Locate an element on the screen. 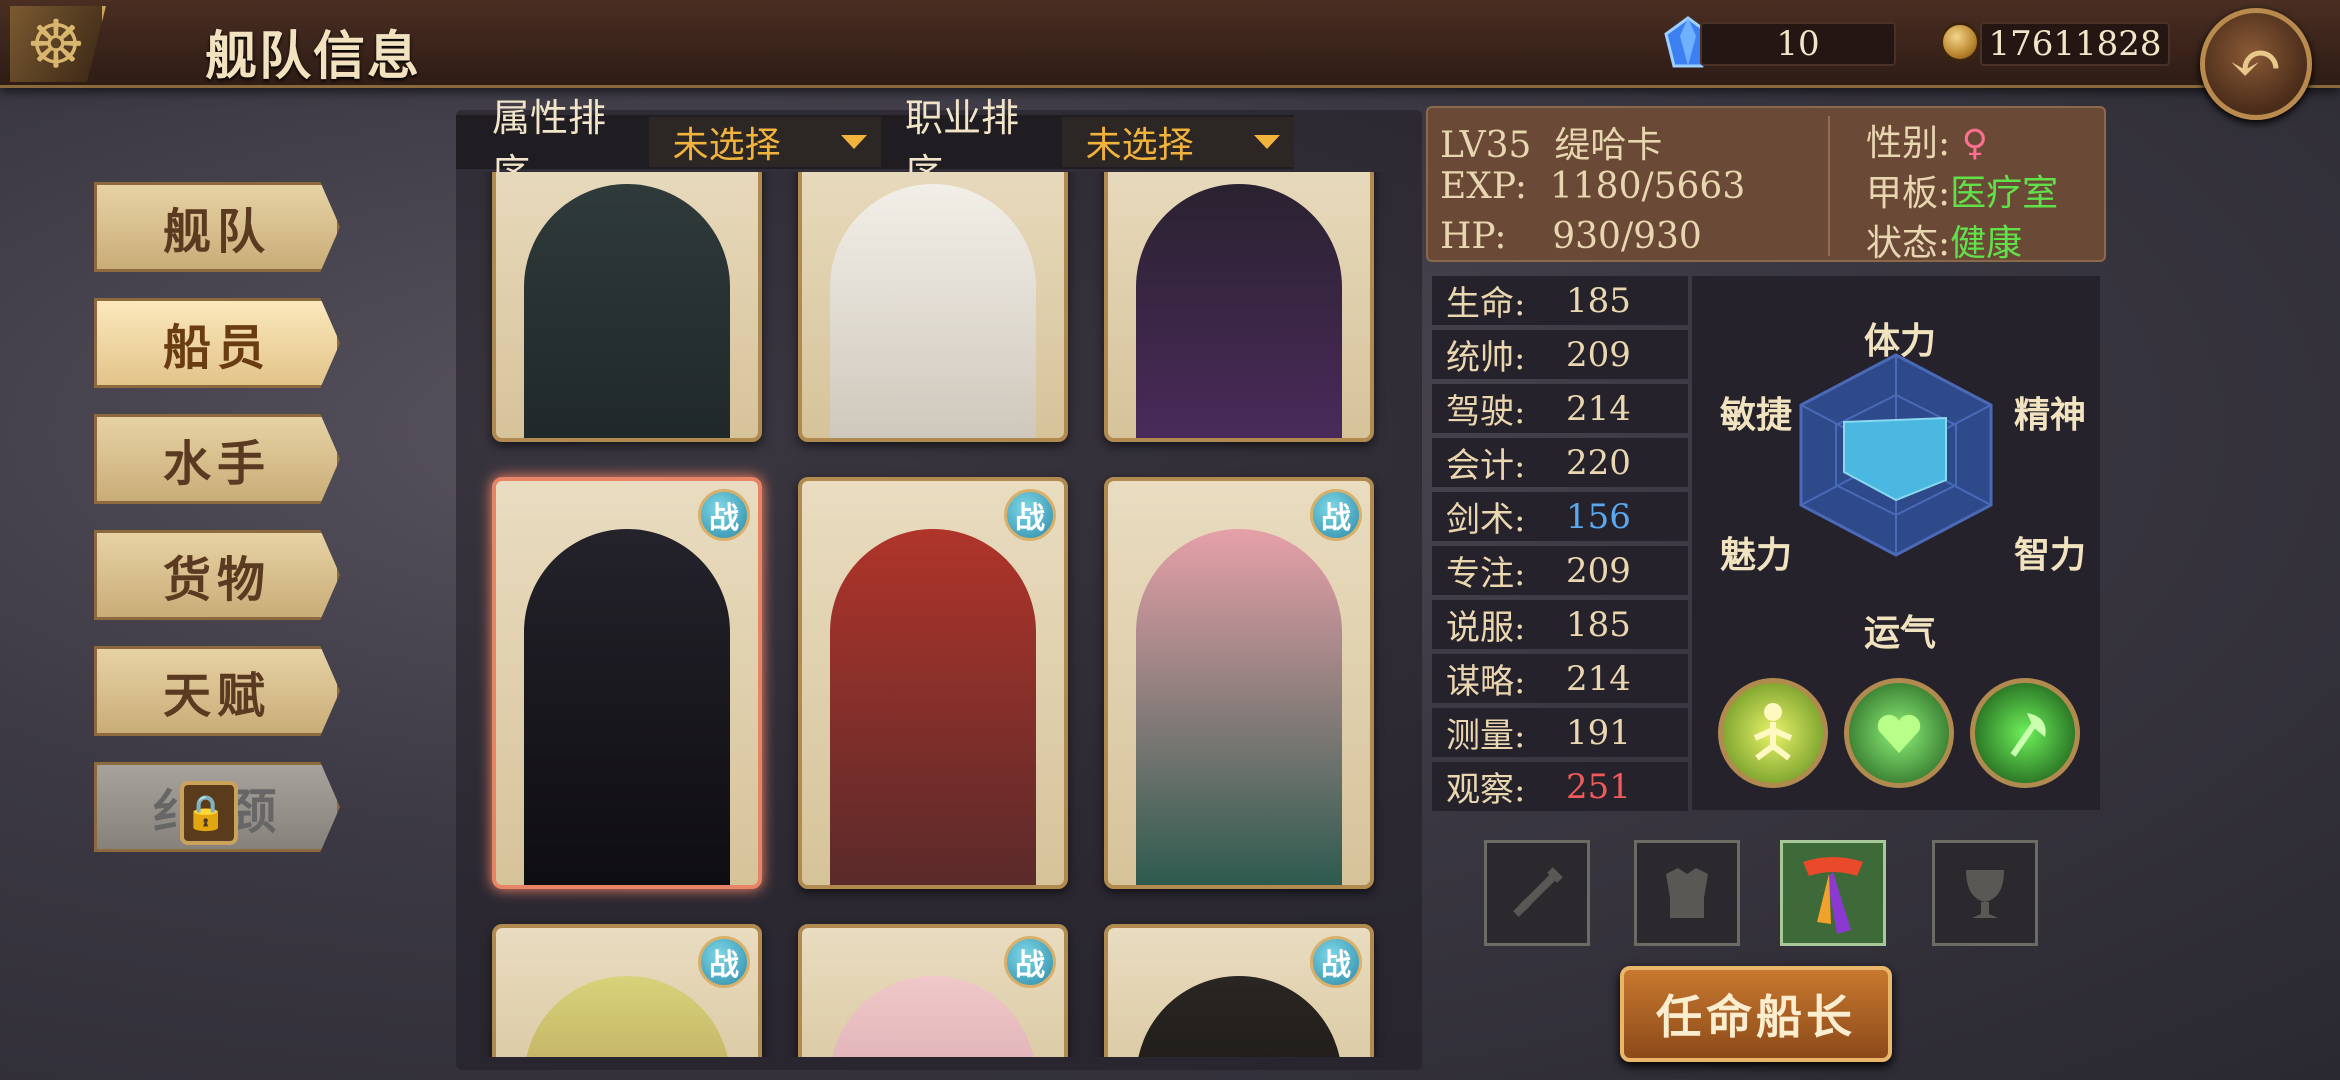  armor-icon is located at coordinates (1687, 893).